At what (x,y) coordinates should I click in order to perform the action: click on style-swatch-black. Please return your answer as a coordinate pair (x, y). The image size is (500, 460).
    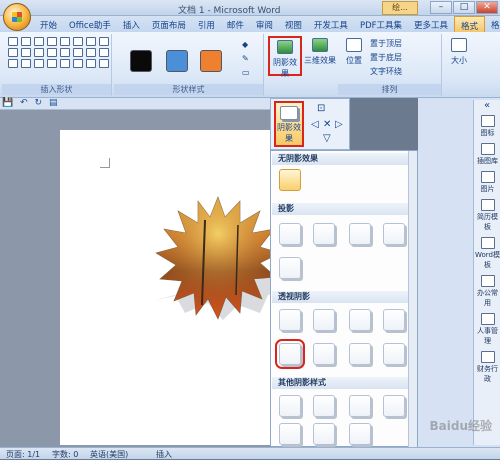
    Looking at the image, I should click on (141, 61).